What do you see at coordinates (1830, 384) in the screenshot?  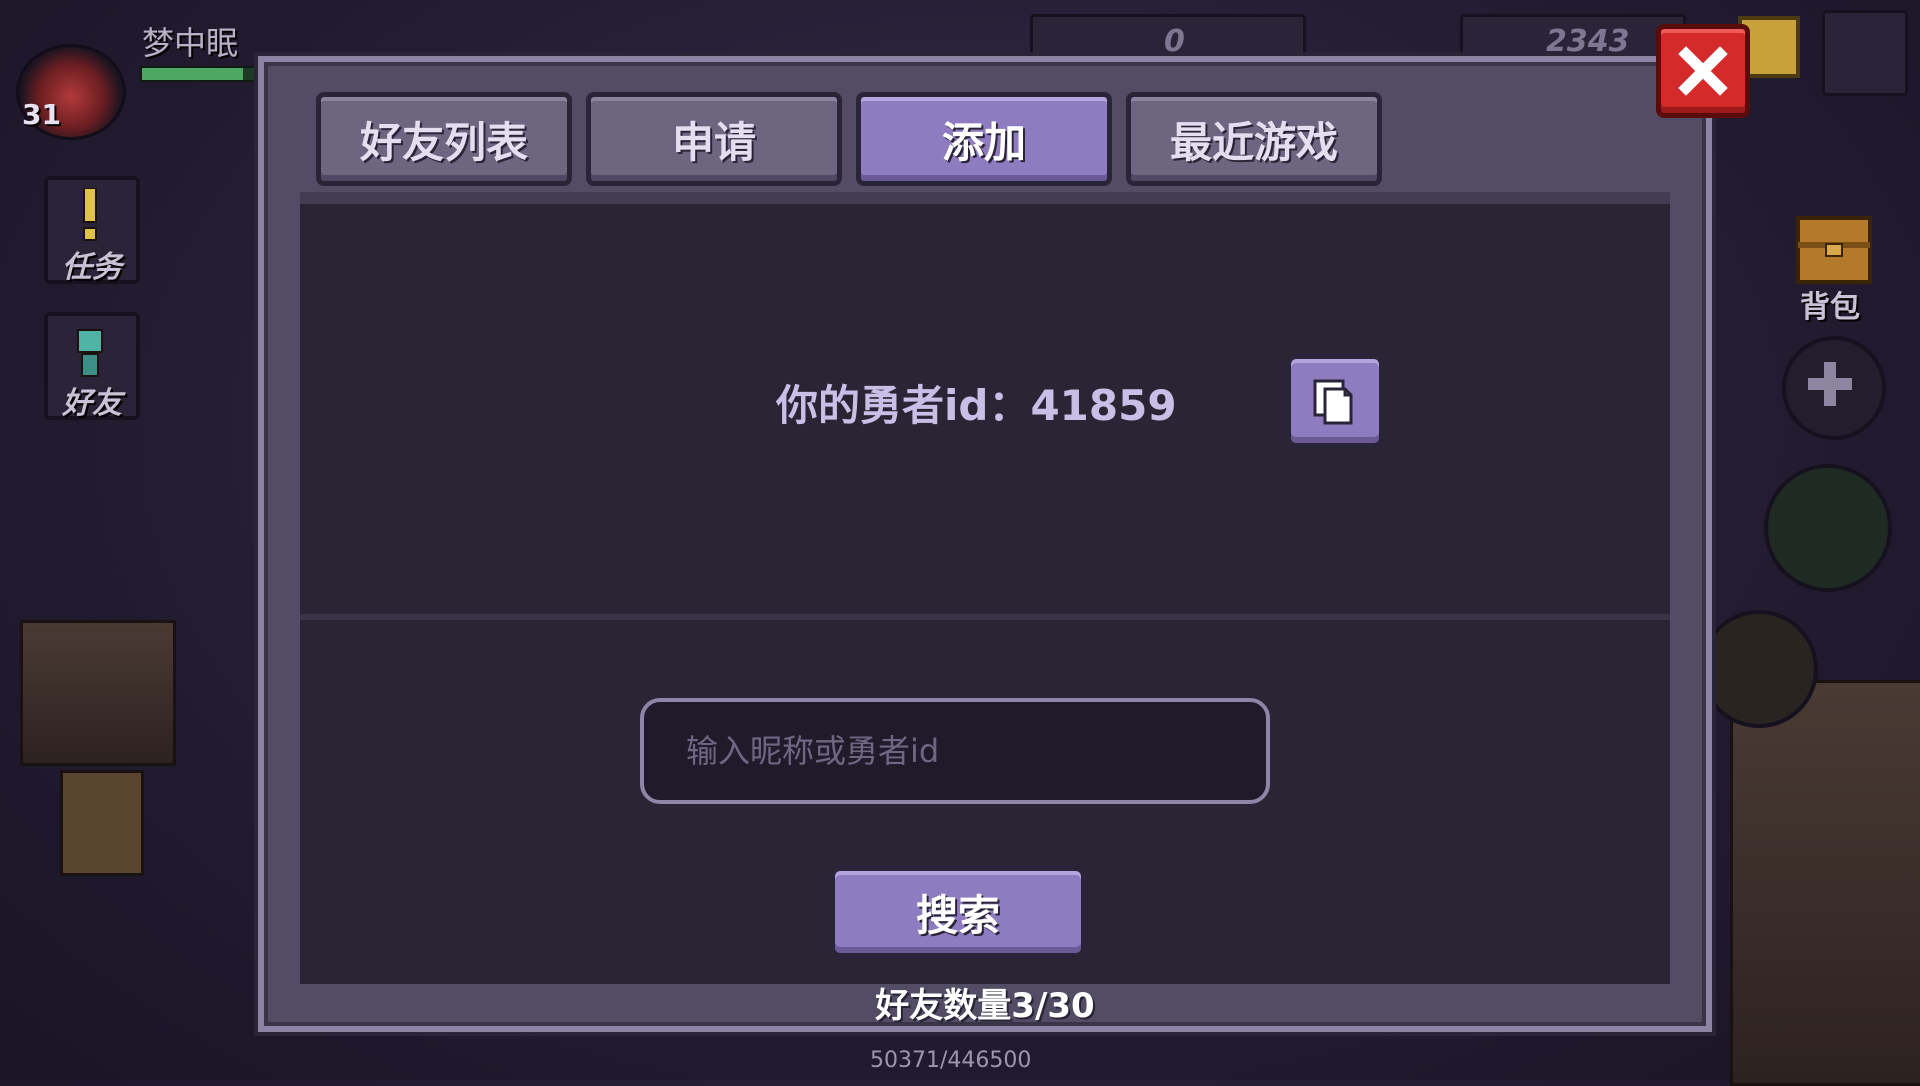 I see `plus-icon` at bounding box center [1830, 384].